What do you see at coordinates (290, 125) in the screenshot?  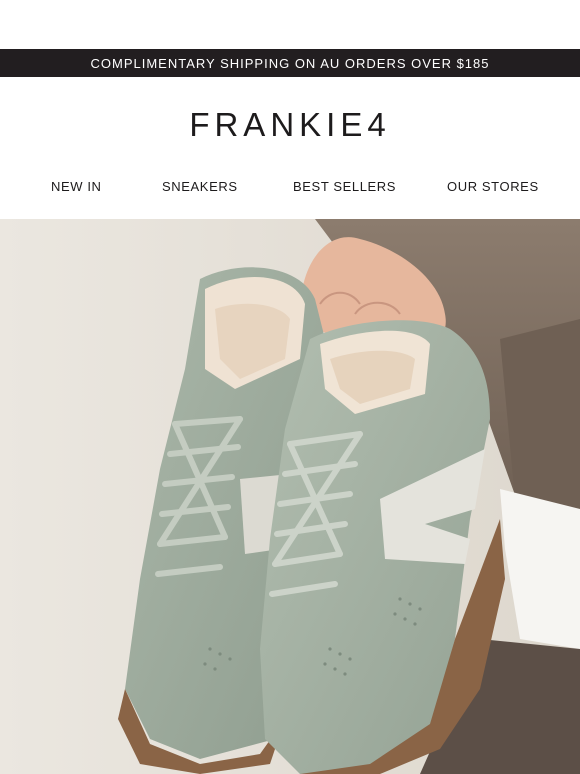 I see `brand-logo: FRANKIE4` at bounding box center [290, 125].